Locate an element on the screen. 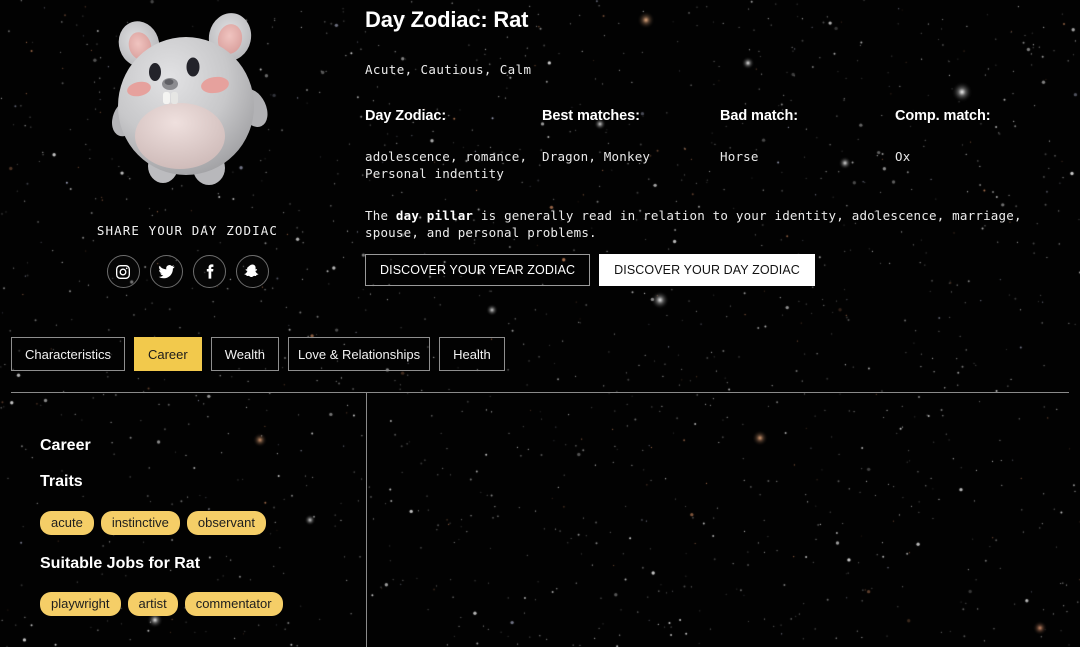 The height and width of the screenshot is (647, 1080). match-value: Dragon, Monkey is located at coordinates (596, 156).